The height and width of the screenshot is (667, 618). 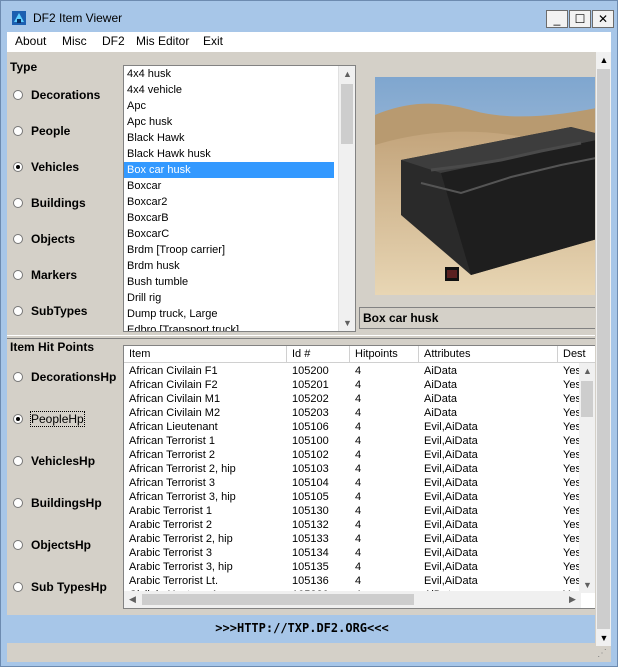 I want to click on type-radio-vehicles: Vehicles, so click(x=46, y=167).